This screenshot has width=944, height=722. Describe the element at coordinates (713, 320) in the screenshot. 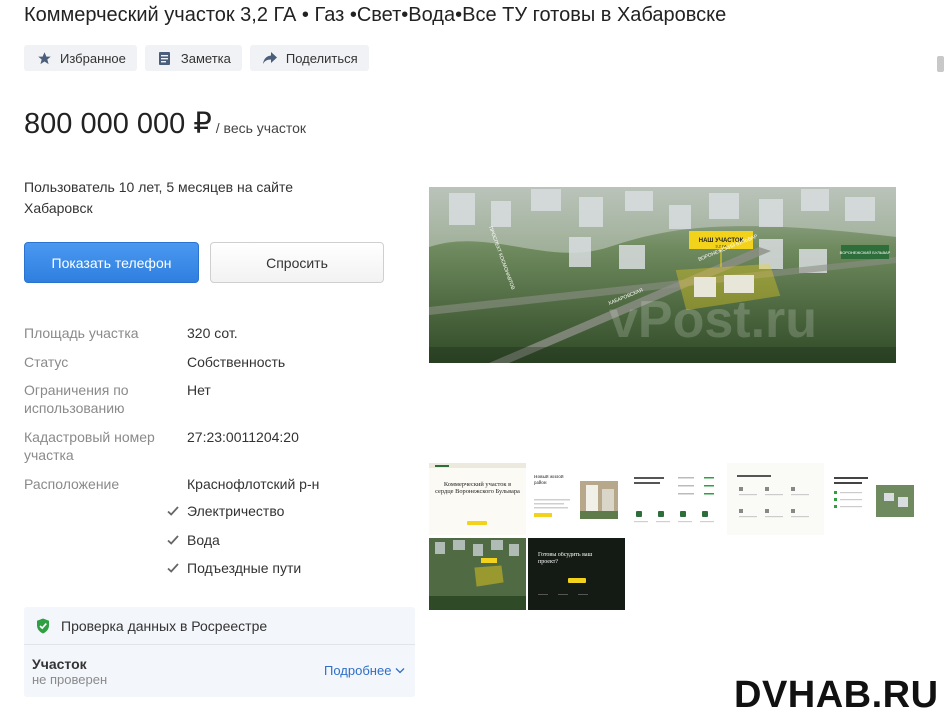

I see `photo-watermark: vPost.ru` at that location.